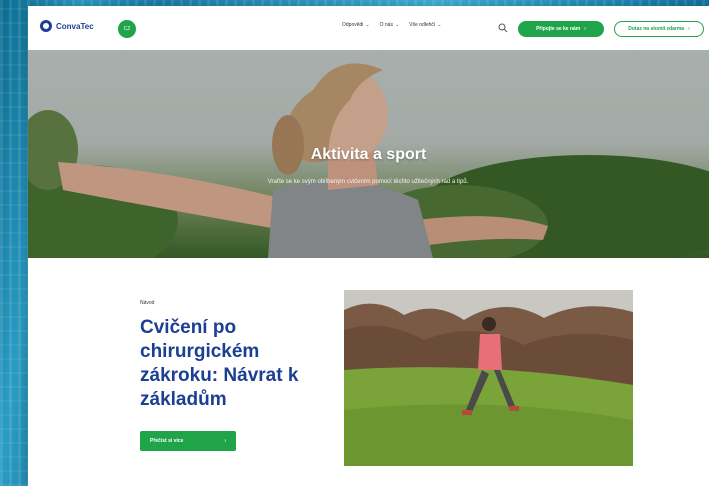  What do you see at coordinates (422, 25) in the screenshot?
I see `nav-item-label: Vše odlehčí` at bounding box center [422, 25].